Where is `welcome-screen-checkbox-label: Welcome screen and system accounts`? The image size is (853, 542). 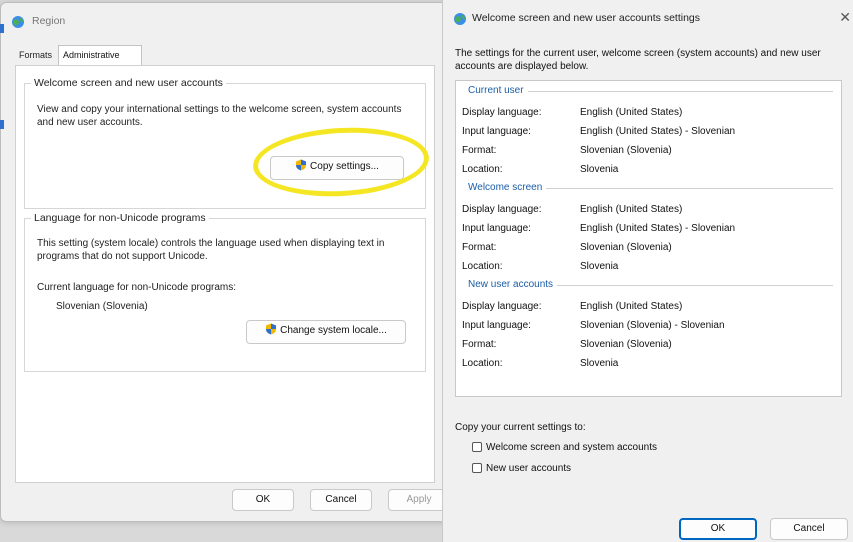 welcome-screen-checkbox-label: Welcome screen and system accounts is located at coordinates (572, 447).